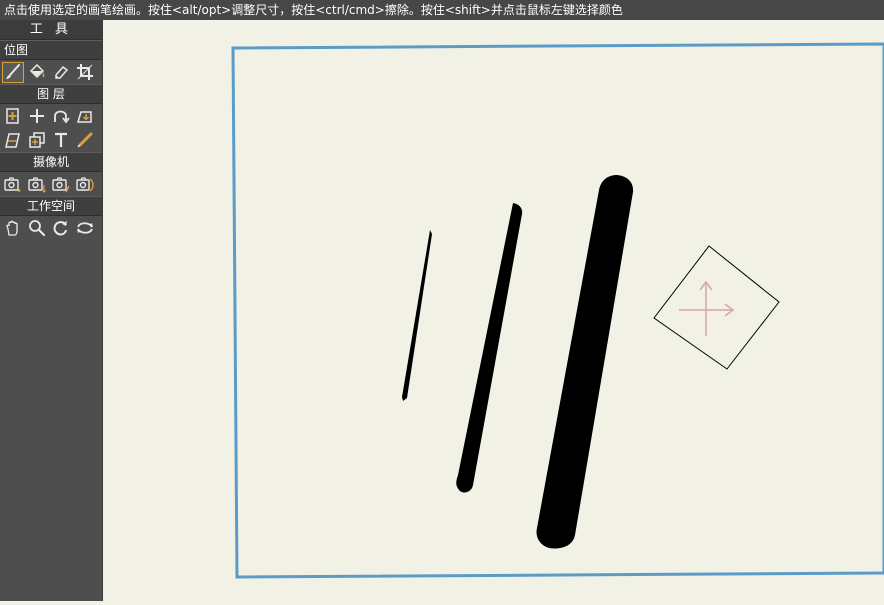  I want to click on brush-icon, so click(13, 71).